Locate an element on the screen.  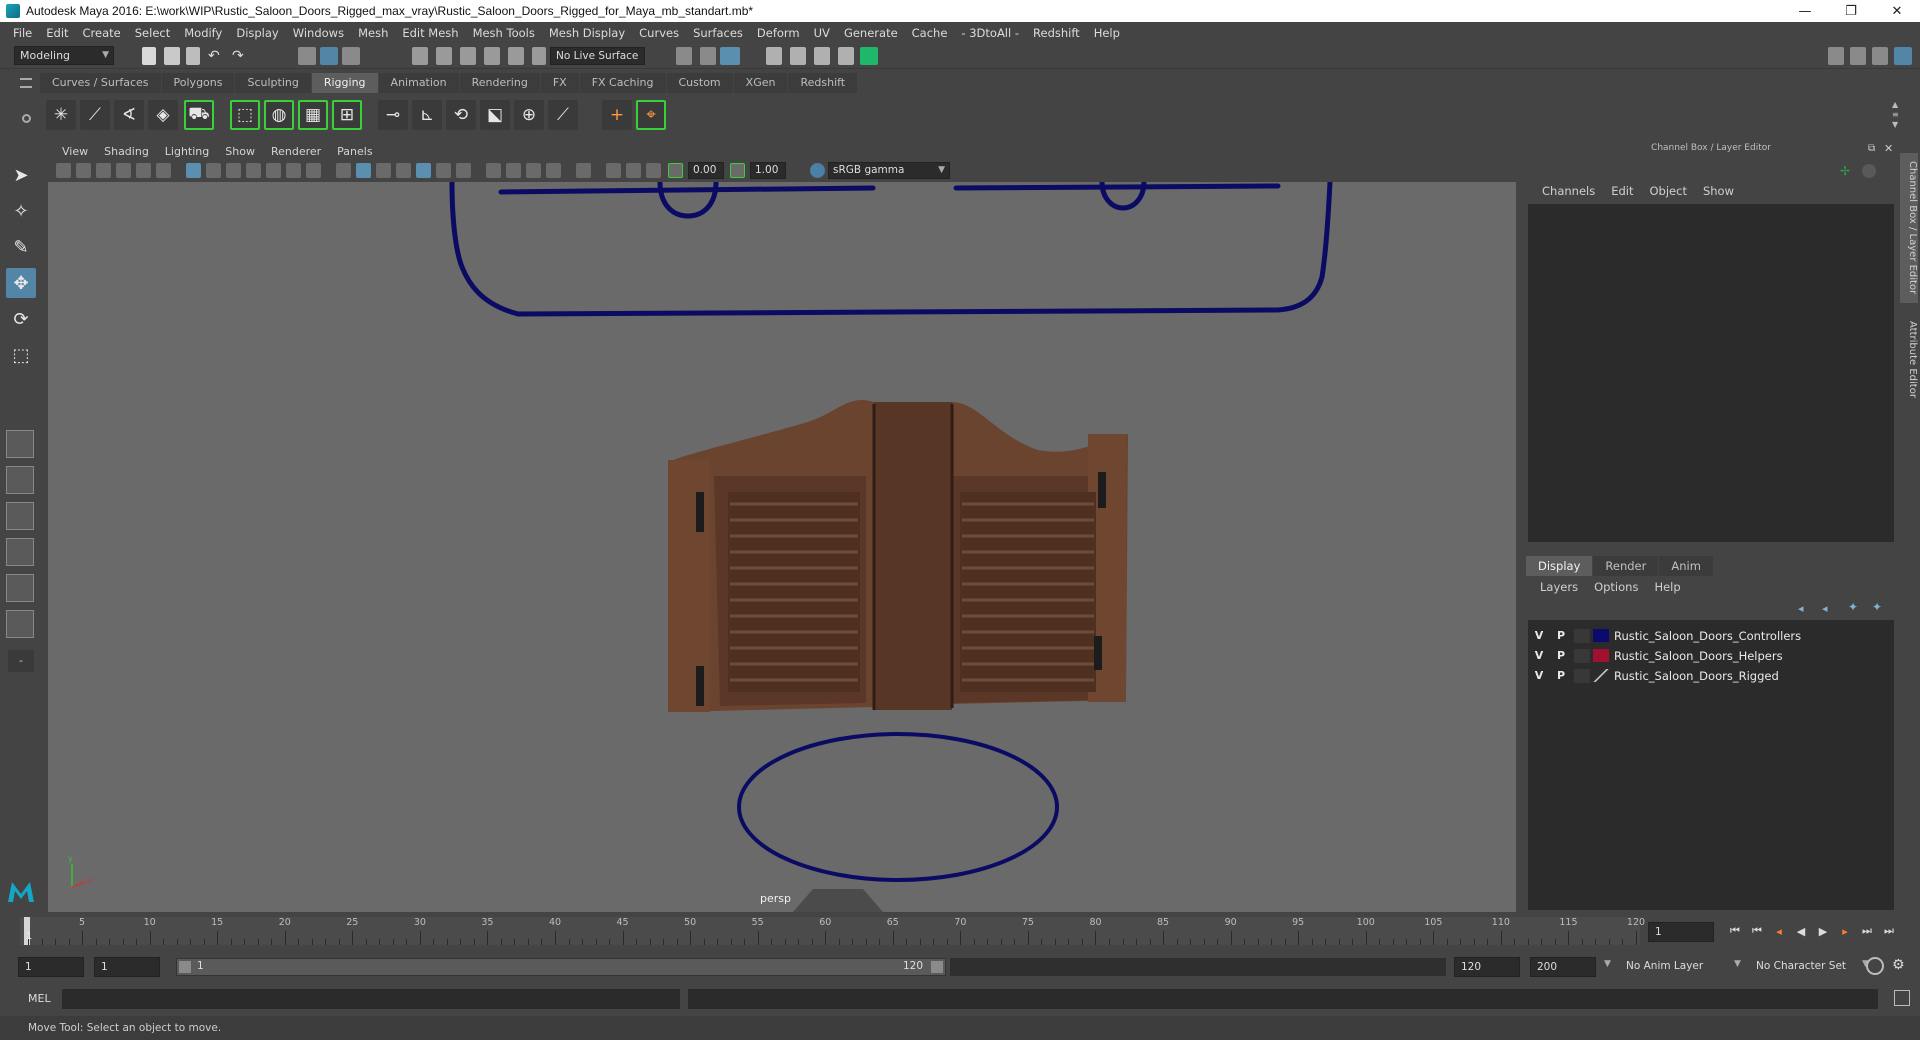
snap-surface-icon is located at coordinates (539, 56).